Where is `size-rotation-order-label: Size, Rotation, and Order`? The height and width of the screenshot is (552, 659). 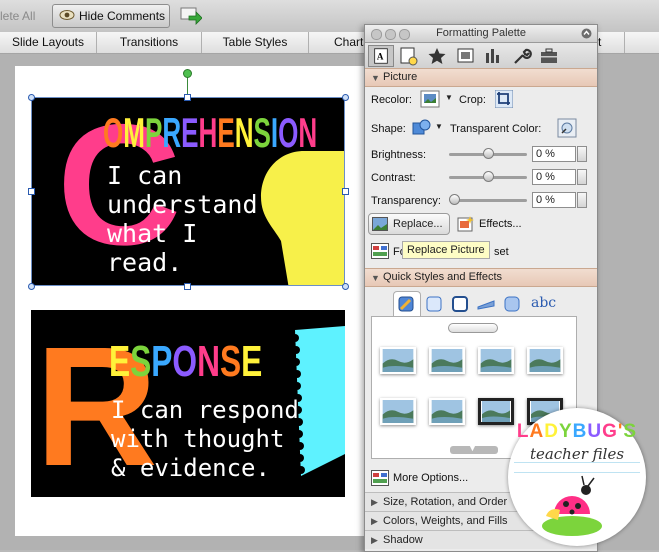 size-rotation-order-label: Size, Rotation, and Order is located at coordinates (445, 502).